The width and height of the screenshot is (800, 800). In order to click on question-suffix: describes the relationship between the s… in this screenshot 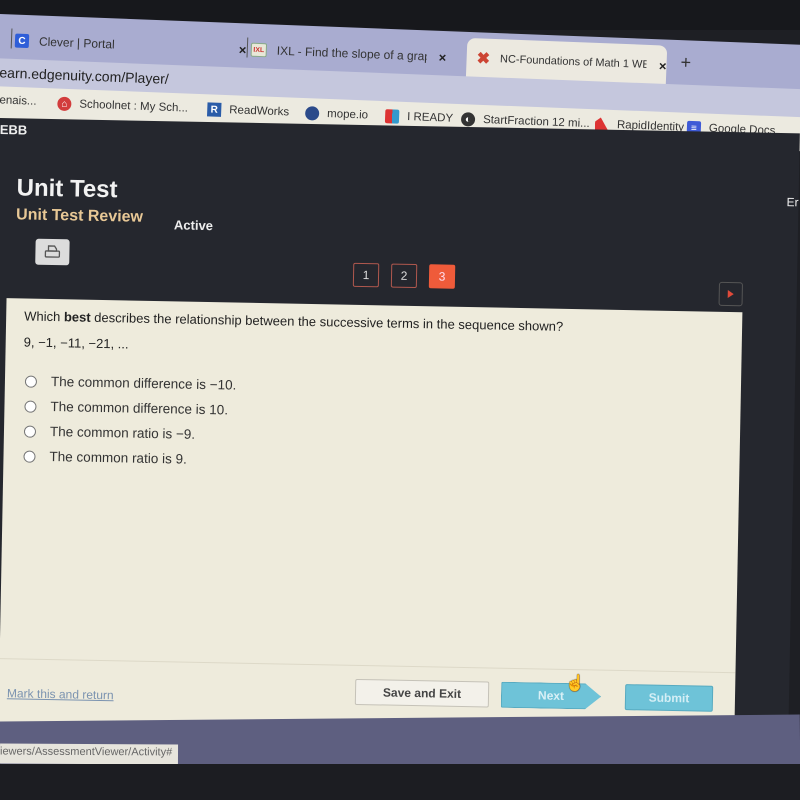, I will do `click(327, 321)`.